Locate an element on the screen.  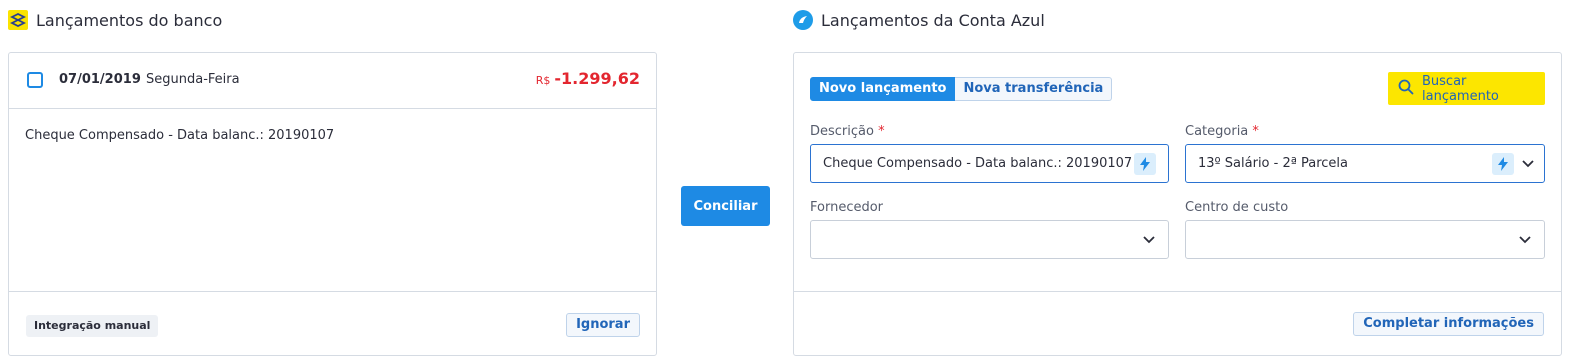
entry-type-tabs: Novo lançamento Nova transferência is located at coordinates (961, 89).